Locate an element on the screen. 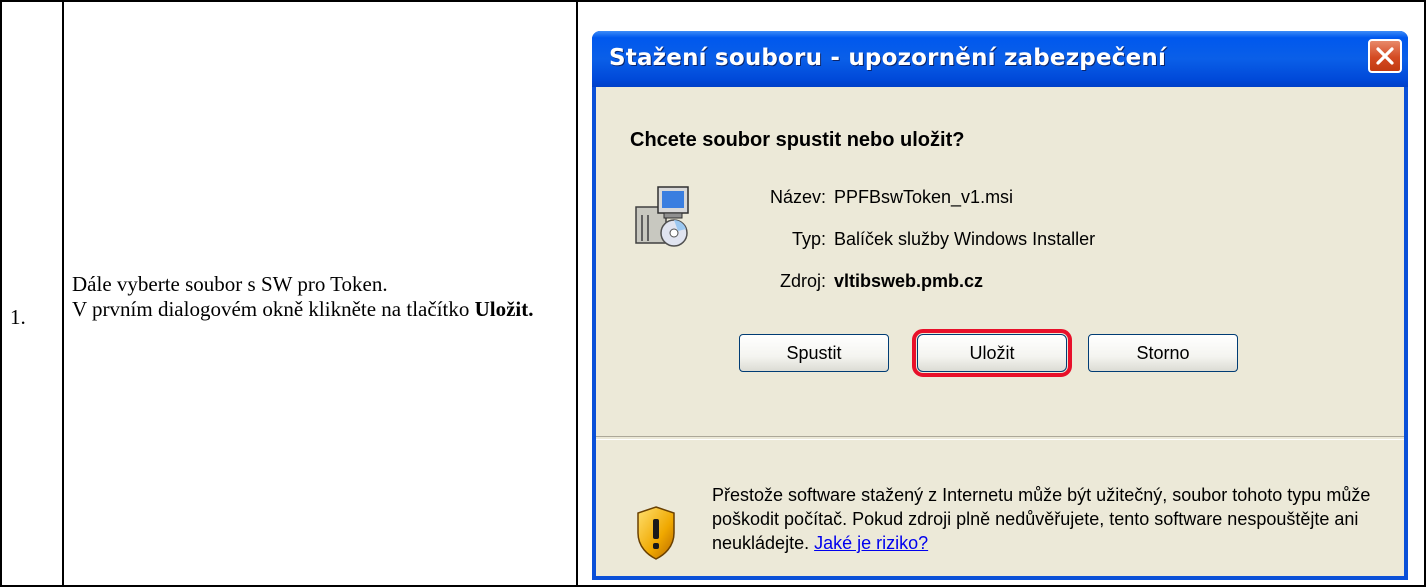  close-icon is located at coordinates (1385, 56).